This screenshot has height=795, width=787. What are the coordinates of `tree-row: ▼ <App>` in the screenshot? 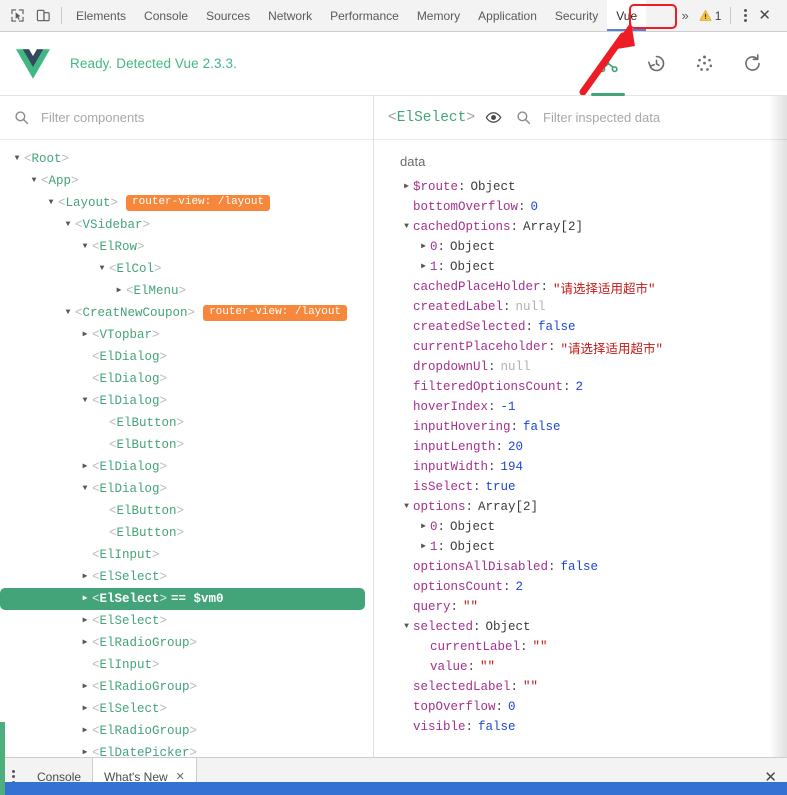 It's located at (186, 181).